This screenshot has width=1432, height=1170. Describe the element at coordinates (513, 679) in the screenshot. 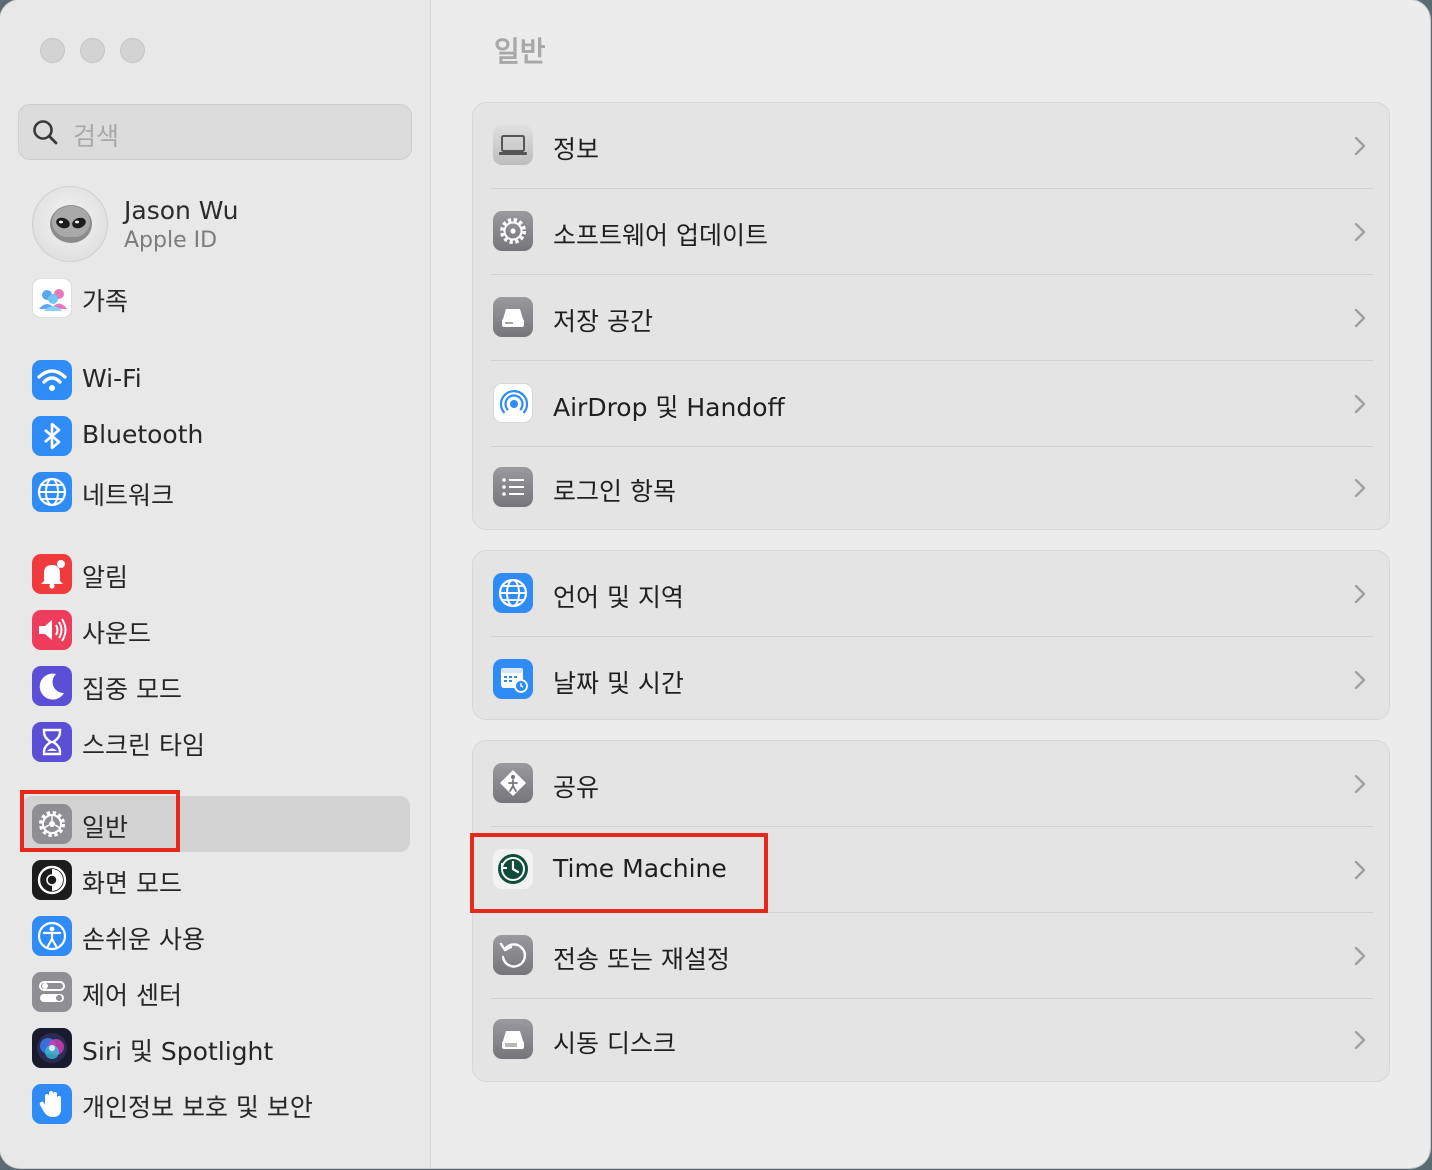

I see `calendar-clock-icon` at that location.